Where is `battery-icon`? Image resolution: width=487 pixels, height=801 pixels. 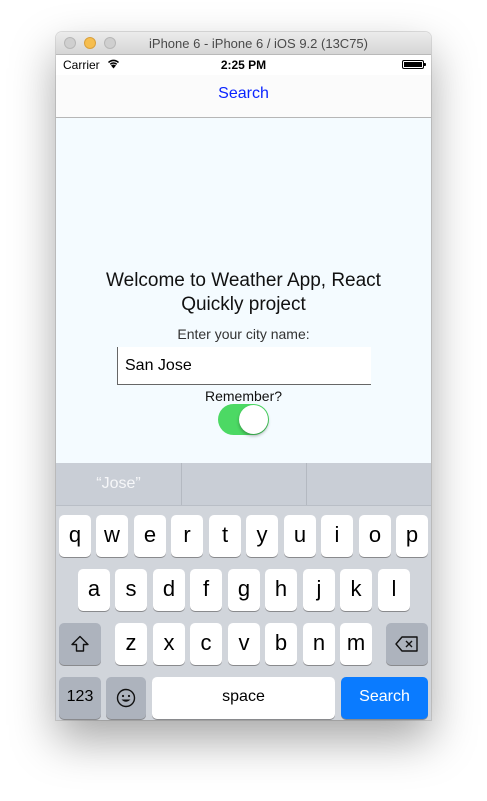
battery-icon is located at coordinates (414, 64).